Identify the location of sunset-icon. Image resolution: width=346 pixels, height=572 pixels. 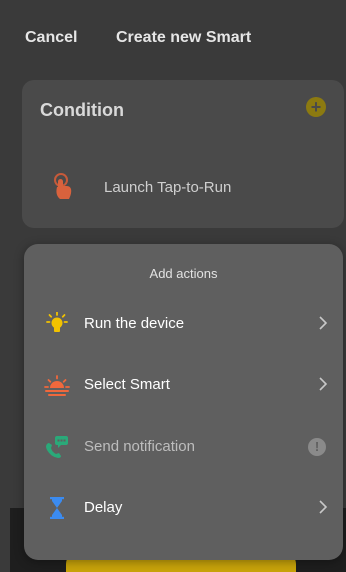
(57, 385).